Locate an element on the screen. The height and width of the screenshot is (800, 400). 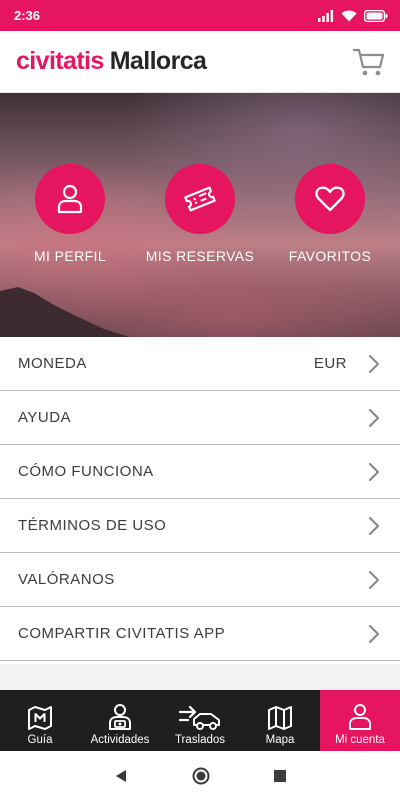
nav-activities: Actividades is located at coordinates (120, 720).